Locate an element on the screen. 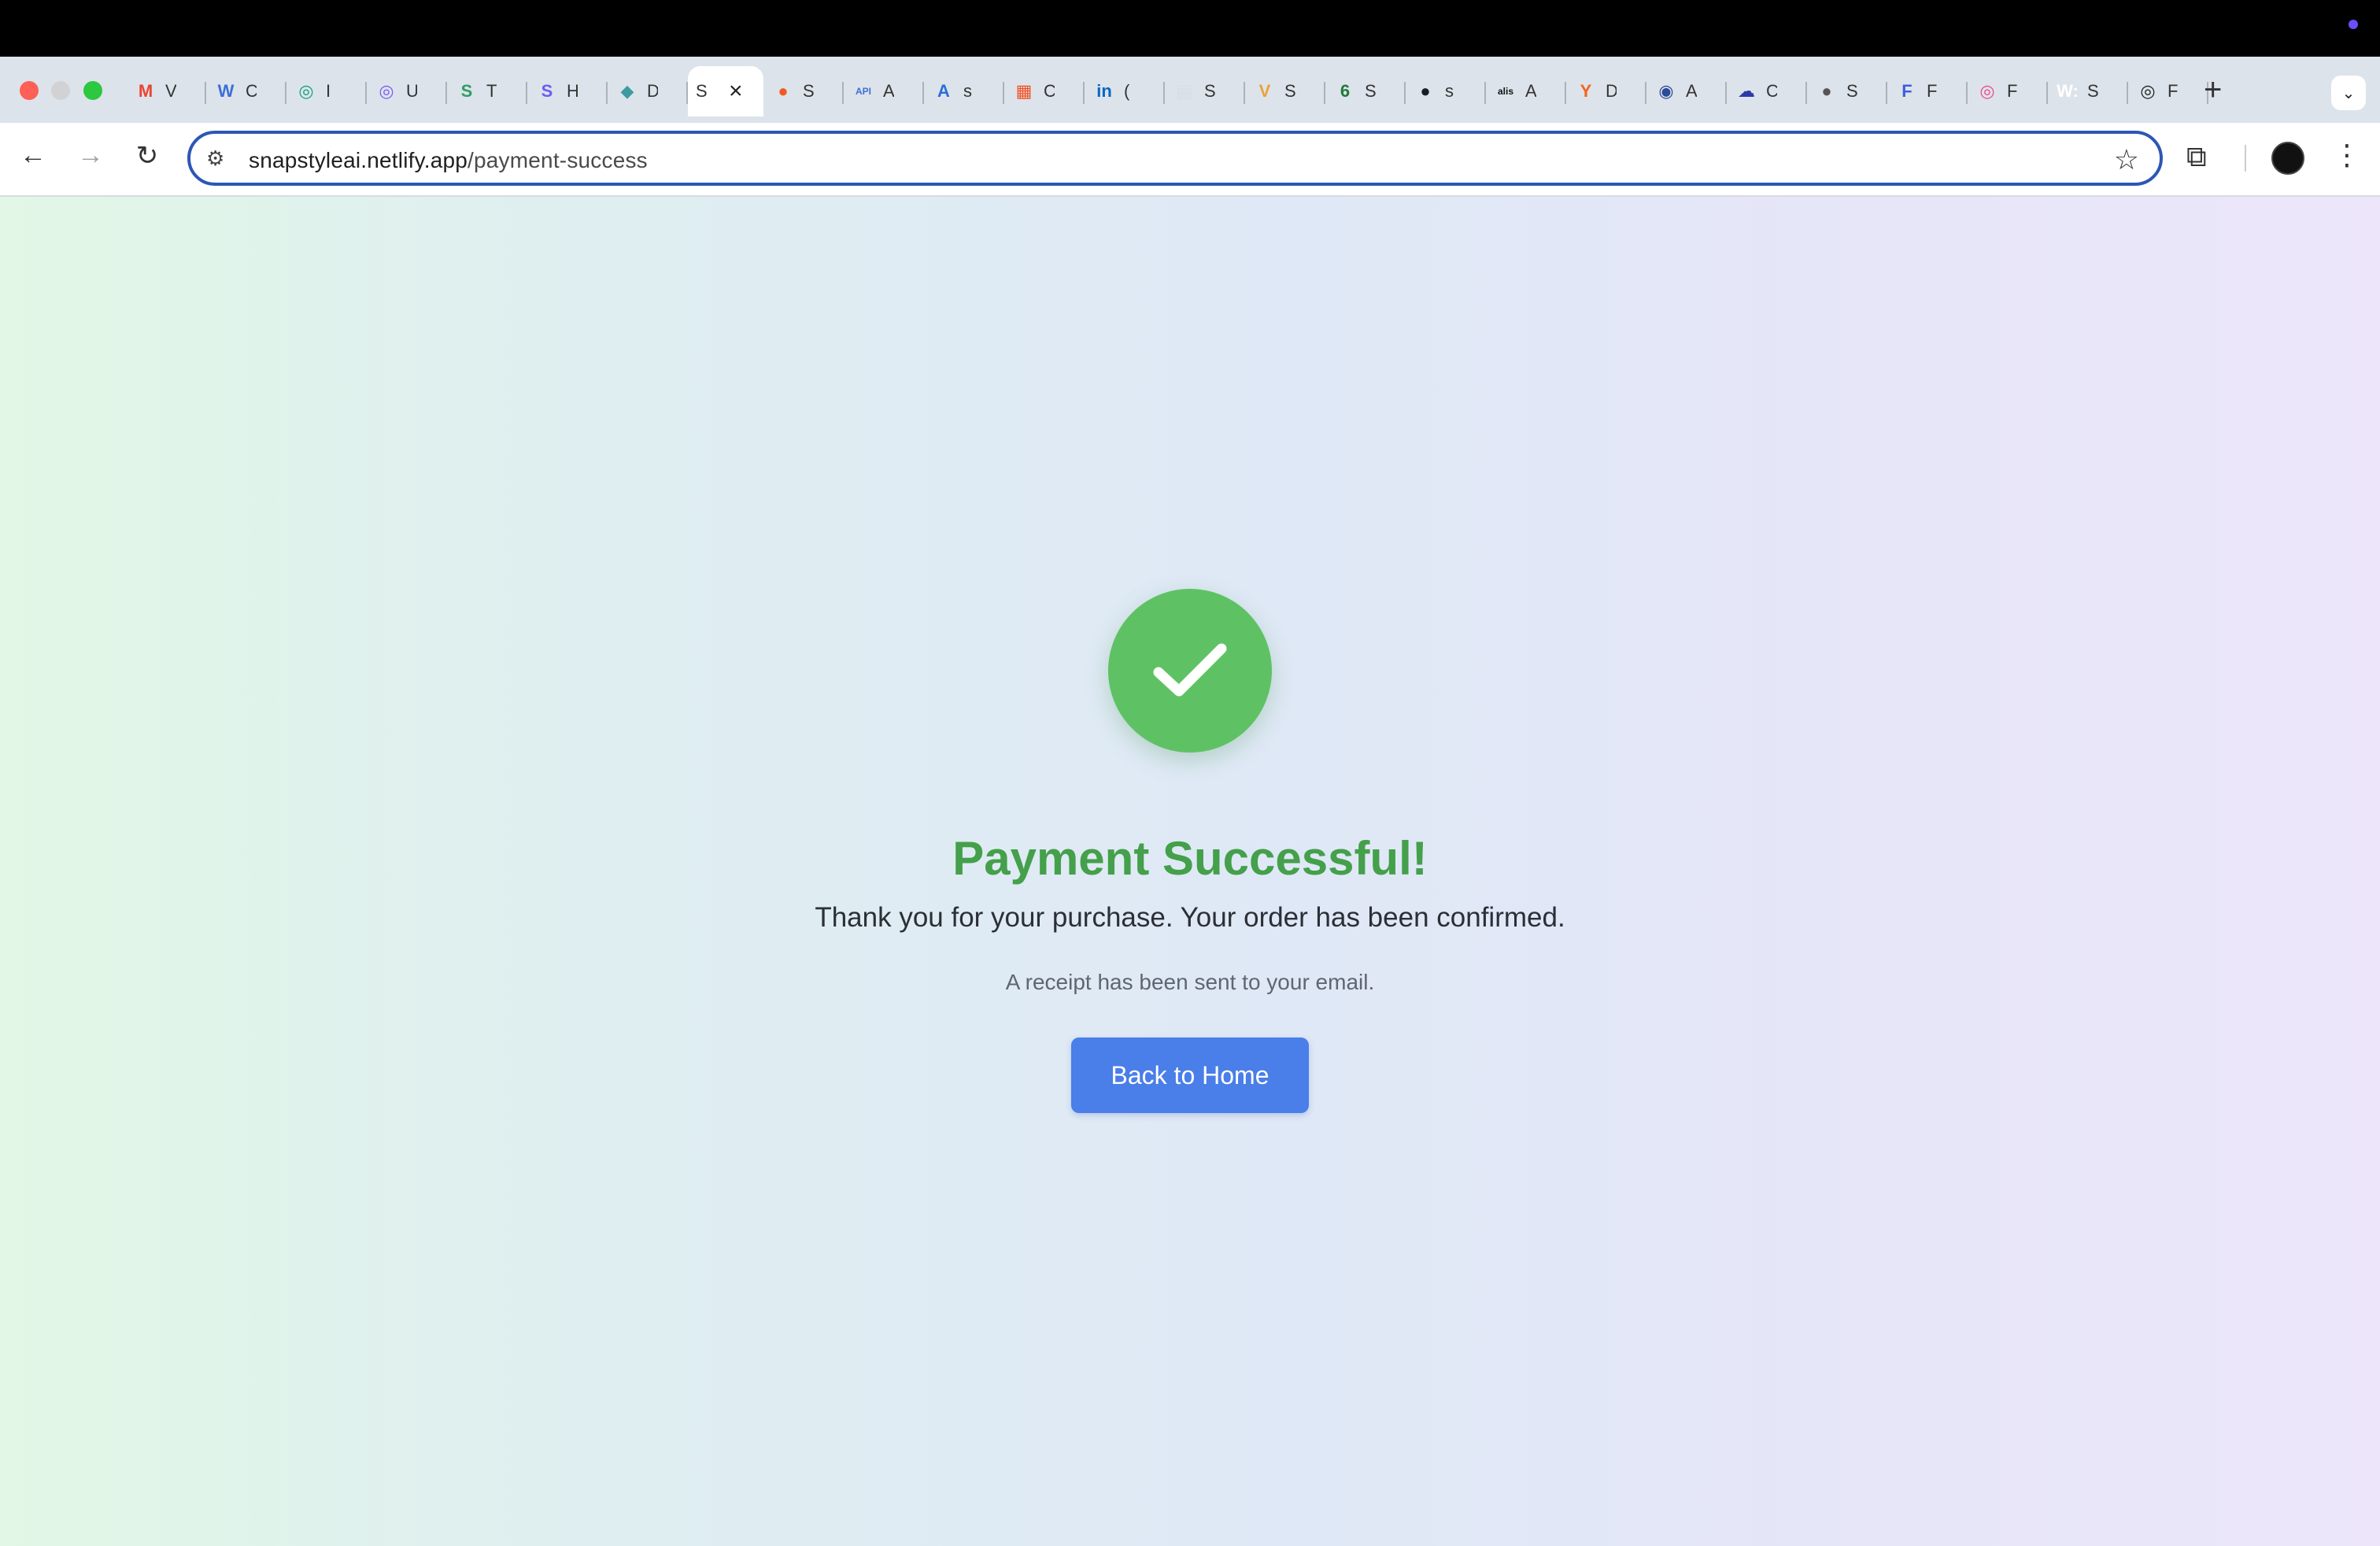 Image resolution: width=2380 pixels, height=1546 pixels. browser-tab: ST is located at coordinates (487, 91).